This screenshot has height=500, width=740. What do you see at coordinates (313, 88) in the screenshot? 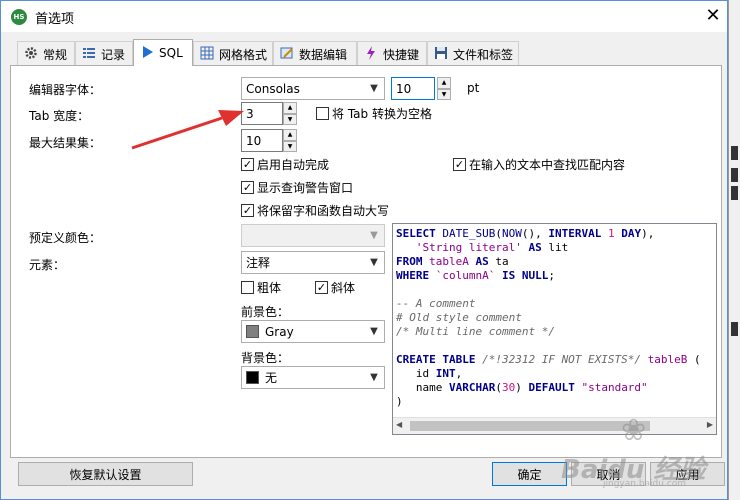
I see `font-select: Consolas ▼` at bounding box center [313, 88].